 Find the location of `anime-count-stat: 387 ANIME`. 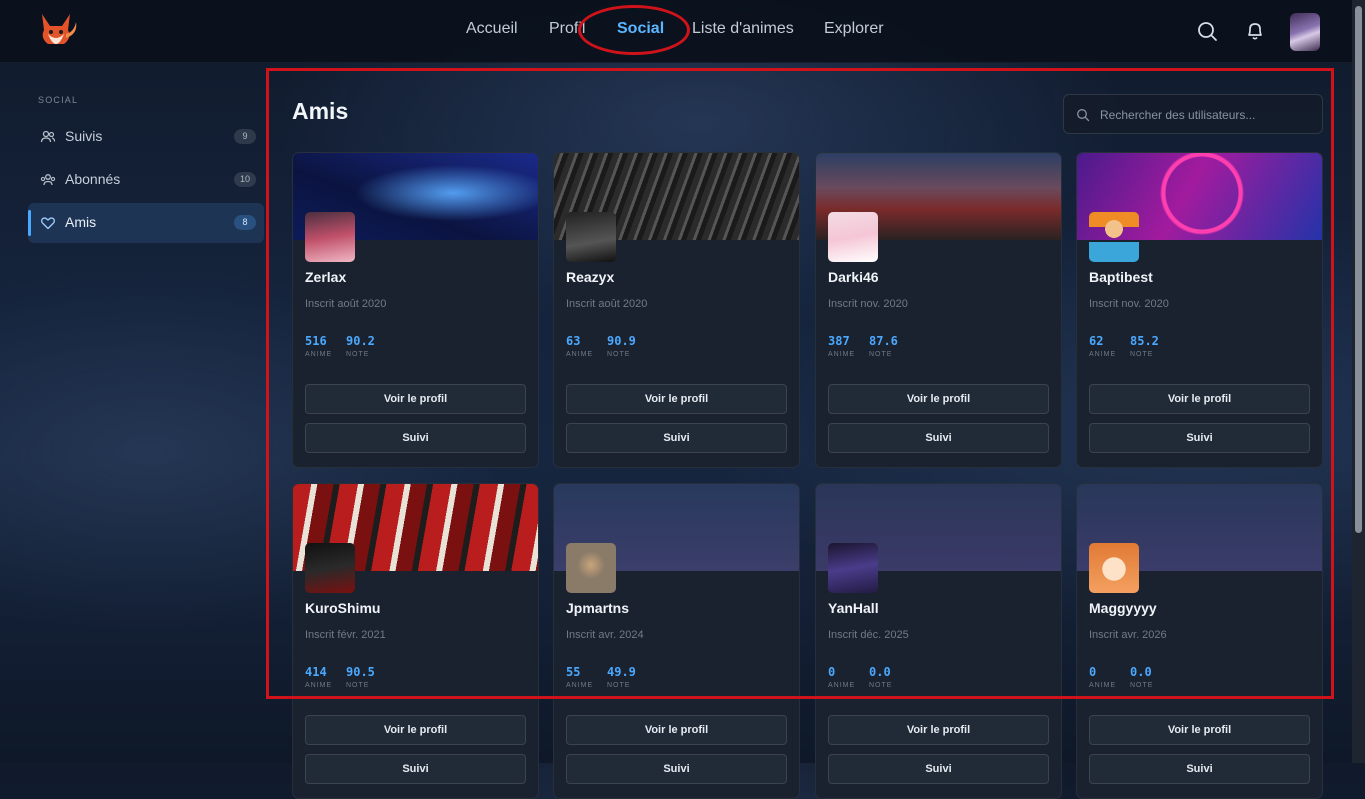

anime-count-stat: 387 ANIME is located at coordinates (841, 346).